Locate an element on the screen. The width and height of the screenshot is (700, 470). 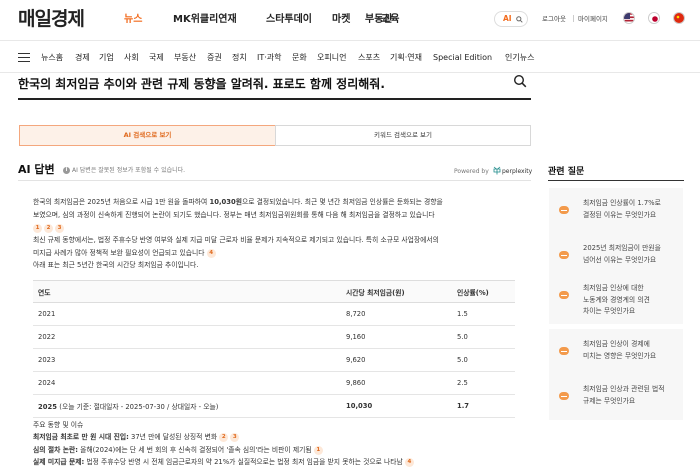
cell-wage: 9,860 is located at coordinates (396, 383).